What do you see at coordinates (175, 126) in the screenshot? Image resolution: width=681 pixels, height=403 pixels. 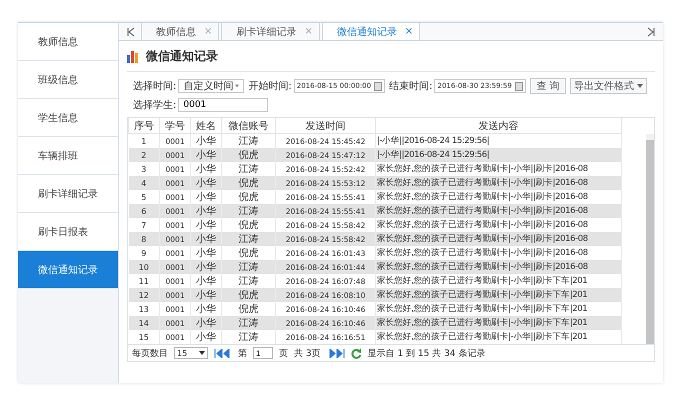 I see `column-header: 学号` at bounding box center [175, 126].